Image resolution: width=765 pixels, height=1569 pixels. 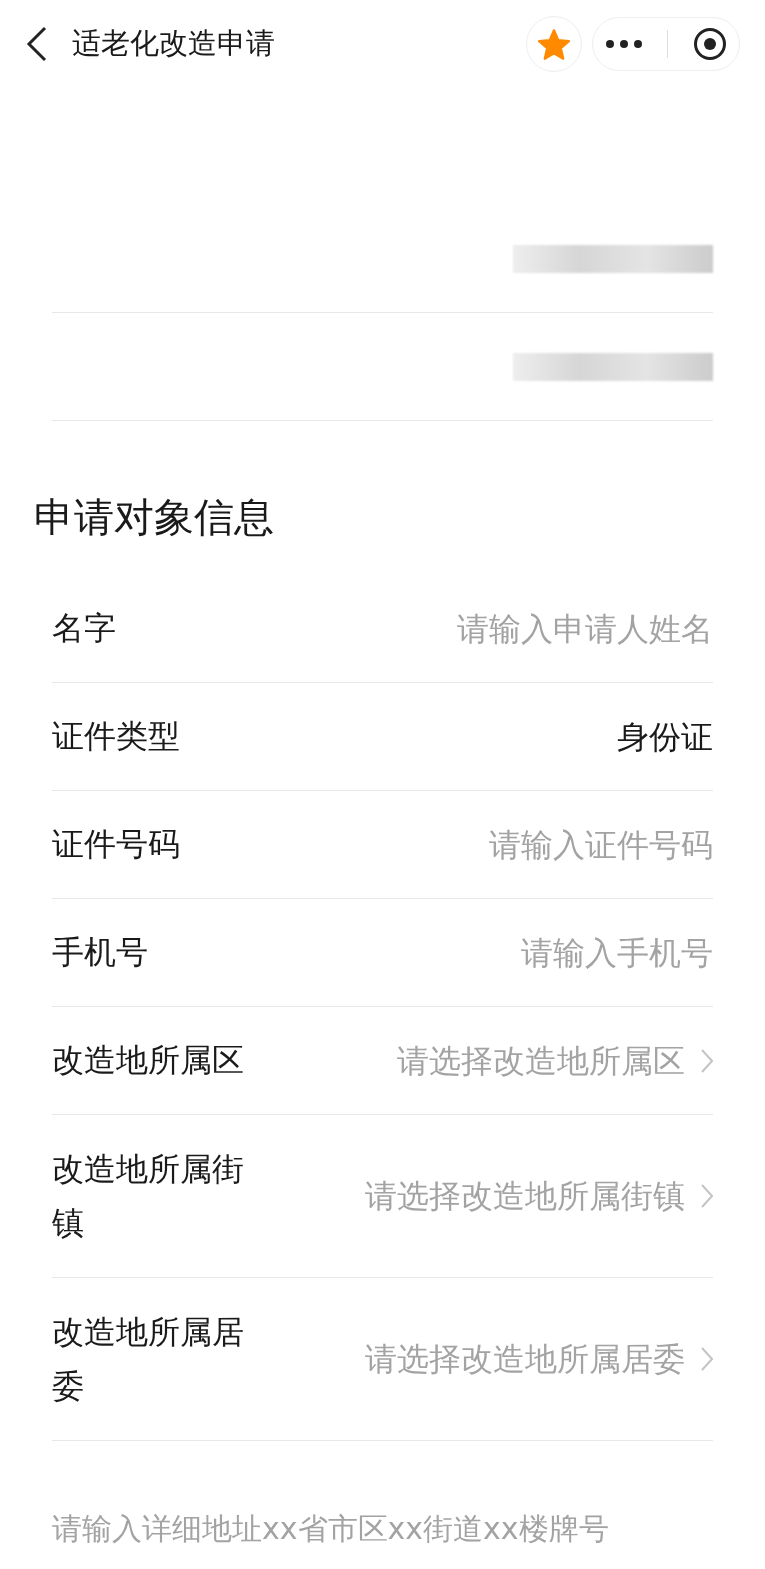 I want to click on picker-field: 请选择改造地所属居委, so click(x=479, y=1359).